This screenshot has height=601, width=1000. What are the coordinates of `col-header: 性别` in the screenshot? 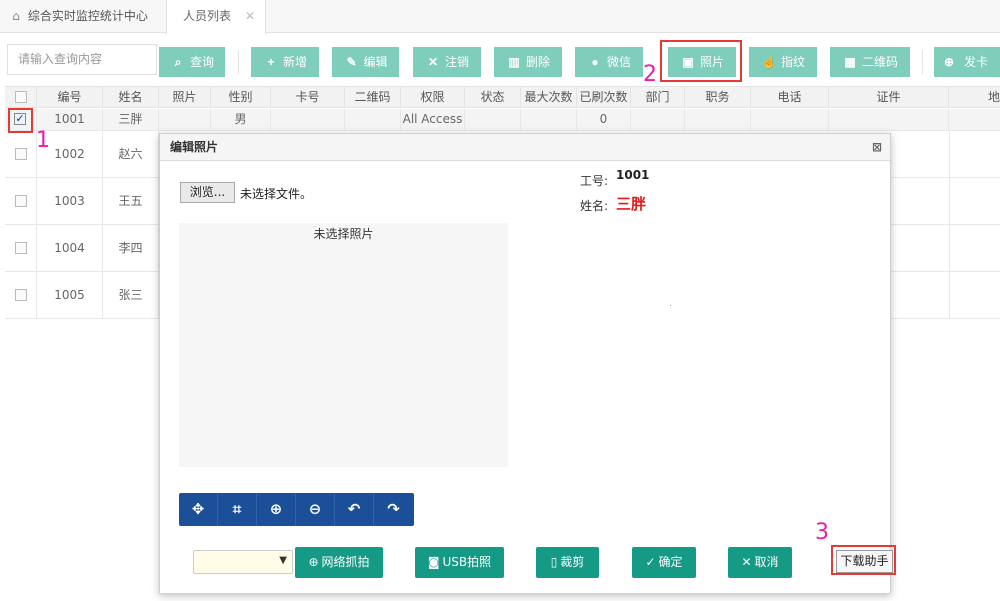 It's located at (241, 97).